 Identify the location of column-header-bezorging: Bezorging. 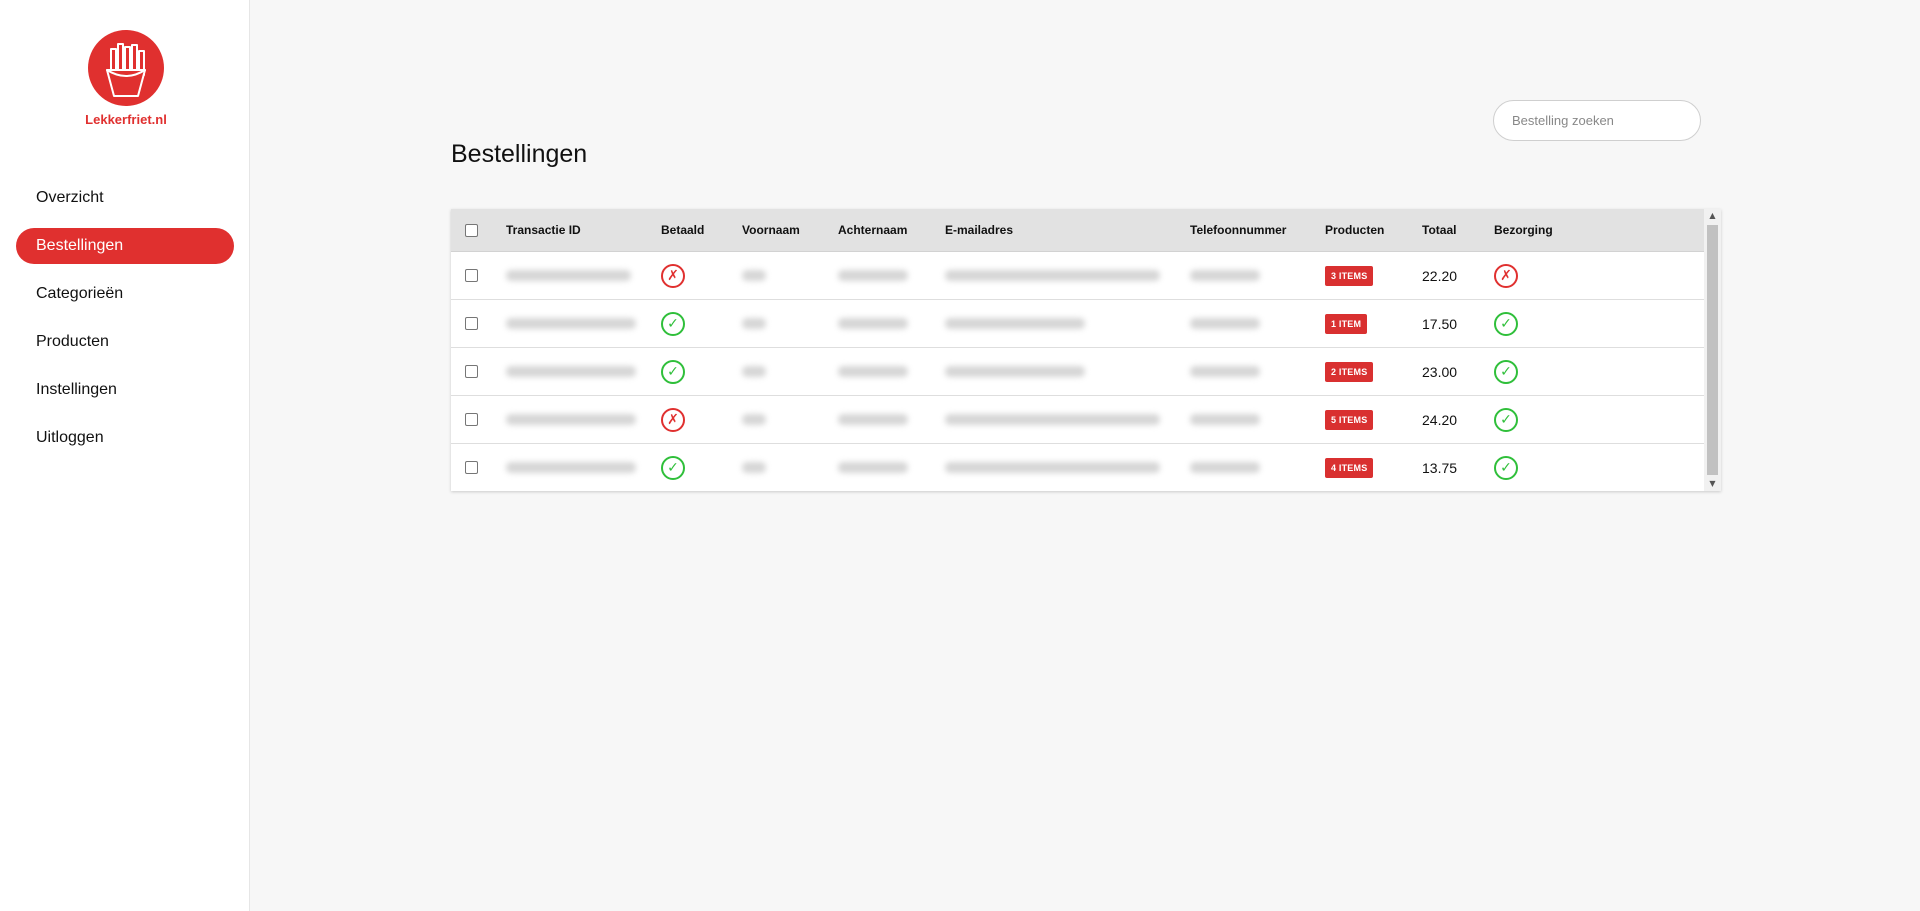
(1523, 230).